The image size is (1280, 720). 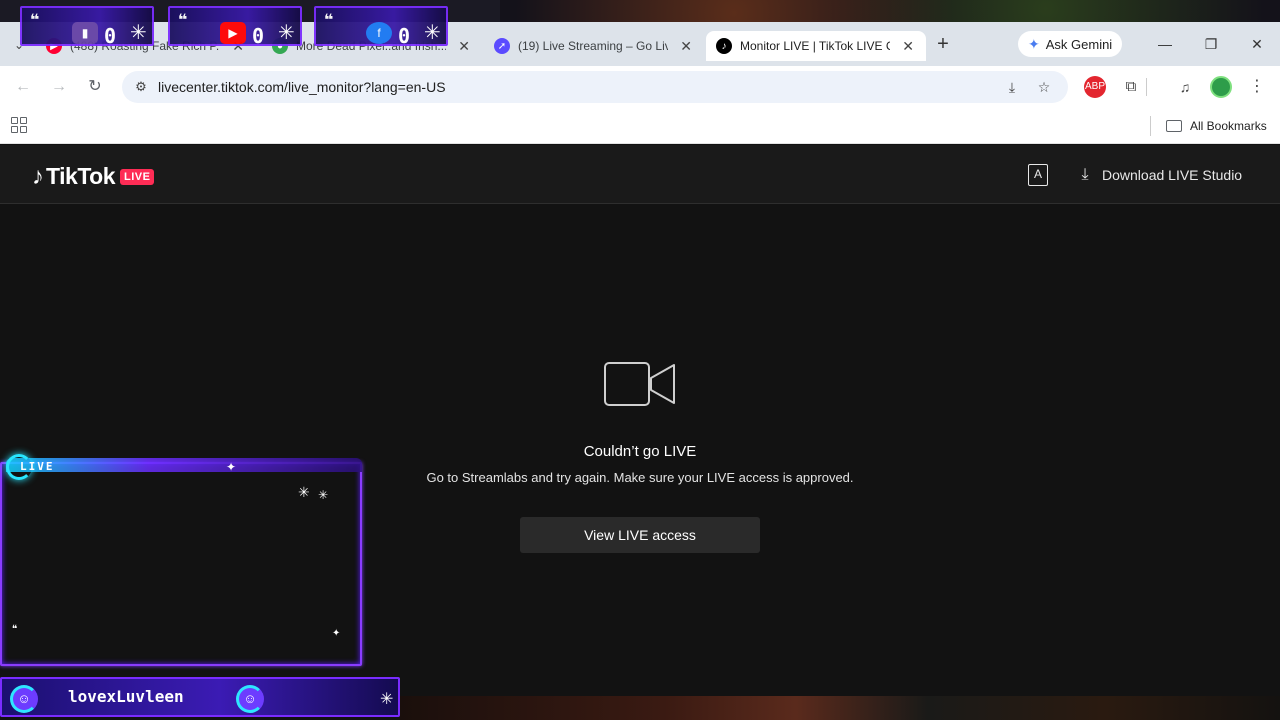 I want to click on background-fireworks-bottom, so click(x=840, y=708).